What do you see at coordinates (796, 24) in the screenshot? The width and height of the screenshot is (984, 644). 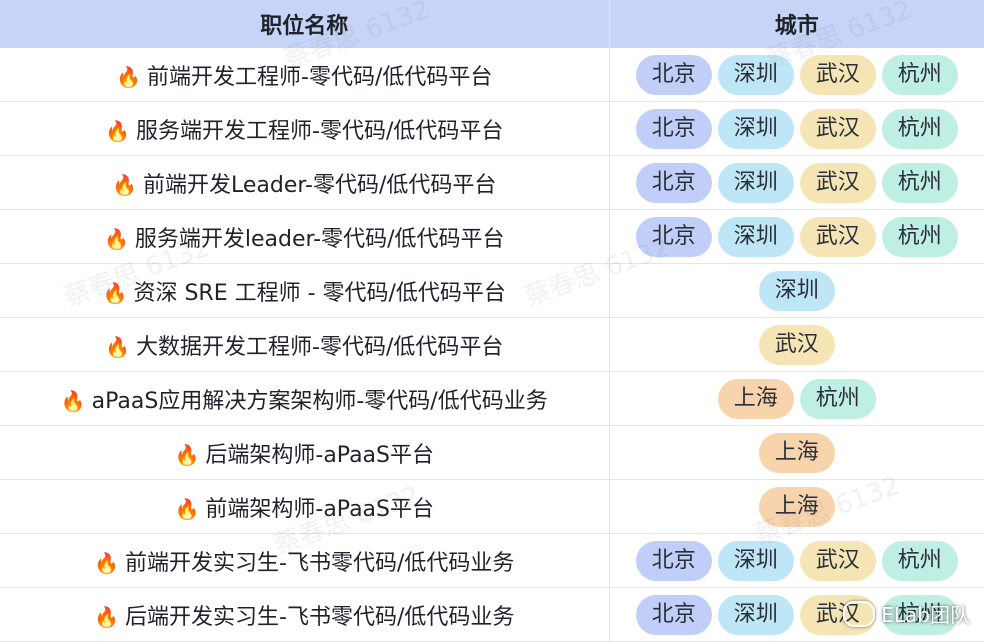 I see `header-city: 城市` at bounding box center [796, 24].